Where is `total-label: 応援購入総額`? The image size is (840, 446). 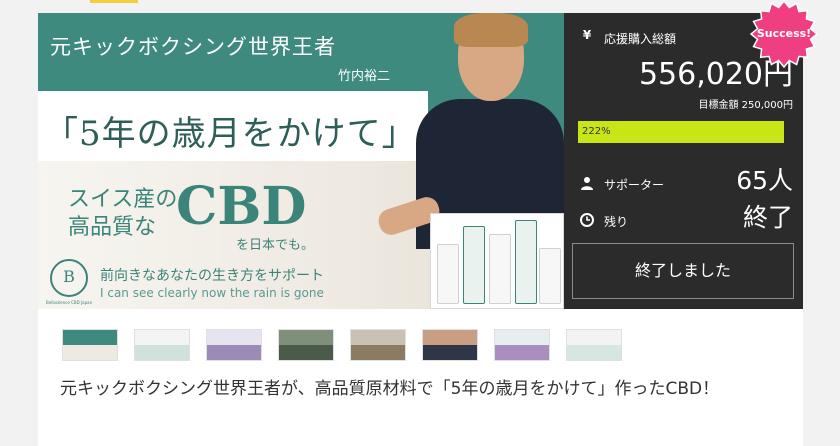
total-label: 応援購入総額 is located at coordinates (640, 39).